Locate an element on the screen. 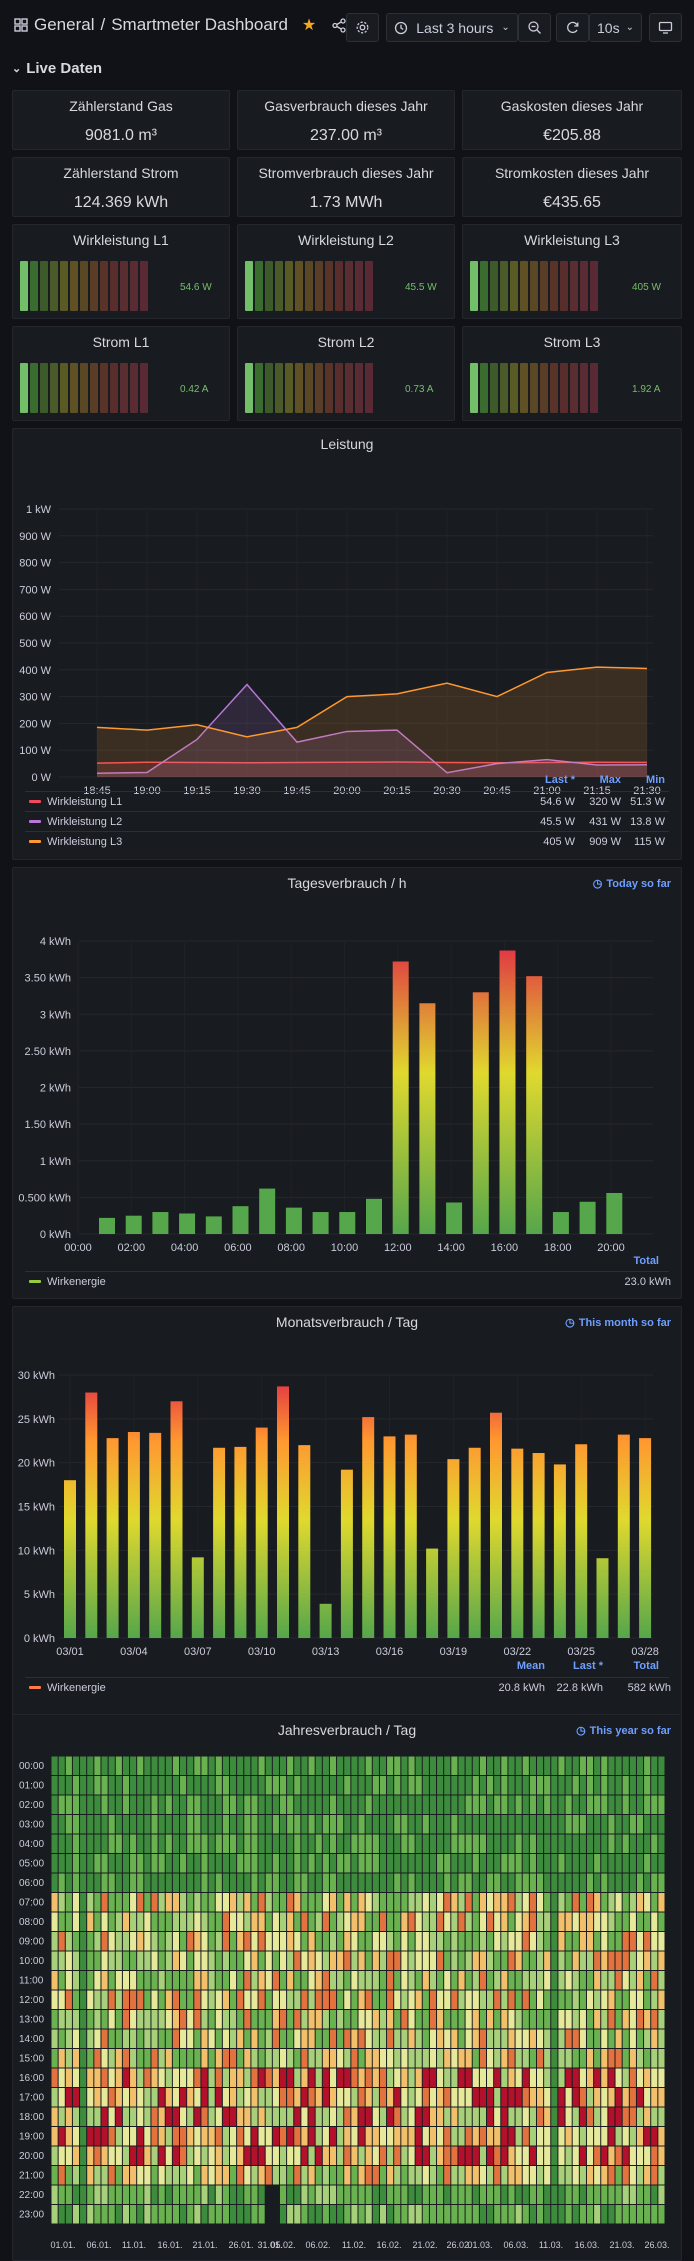 This screenshot has height=2261, width=694. zoom-out-button is located at coordinates (534, 27).